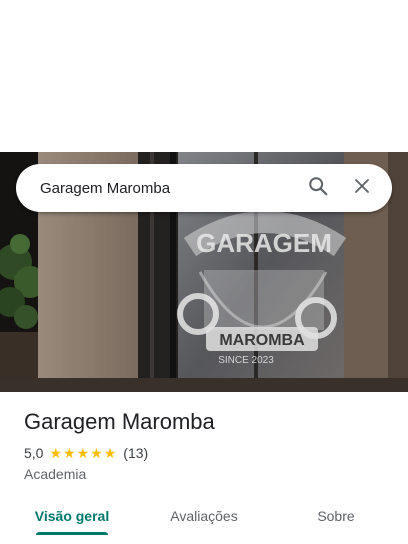 The height and width of the screenshot is (544, 408). What do you see at coordinates (204, 516) in the screenshot?
I see `tab-reviews: Avaliações` at bounding box center [204, 516].